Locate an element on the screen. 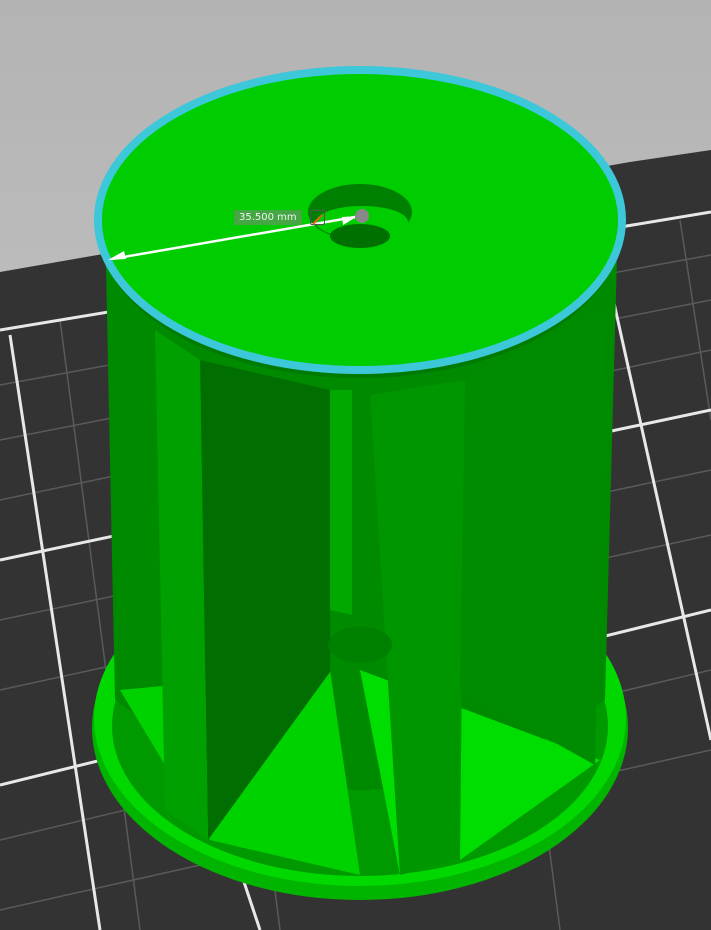 Image resolution: width=711 pixels, height=930 pixels. pencil-icon is located at coordinates (317, 217).